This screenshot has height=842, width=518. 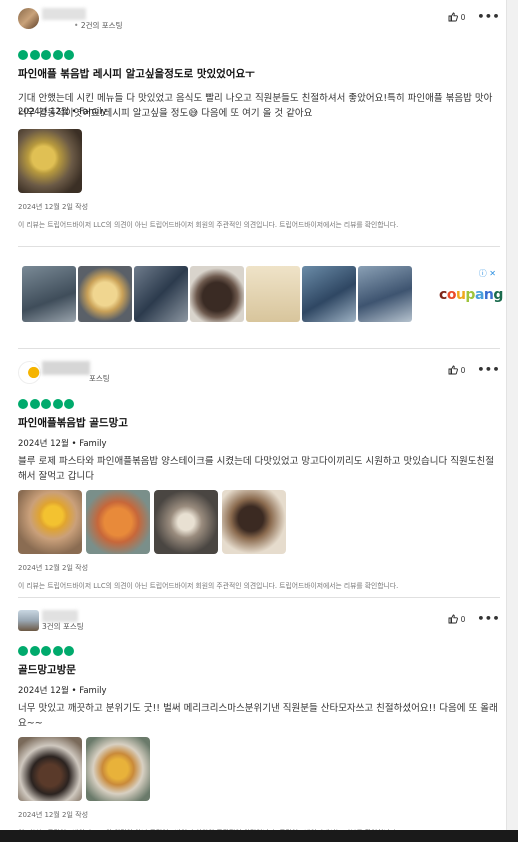 What do you see at coordinates (99, 378) in the screenshot?
I see `author-meta: 포스팅` at bounding box center [99, 378].